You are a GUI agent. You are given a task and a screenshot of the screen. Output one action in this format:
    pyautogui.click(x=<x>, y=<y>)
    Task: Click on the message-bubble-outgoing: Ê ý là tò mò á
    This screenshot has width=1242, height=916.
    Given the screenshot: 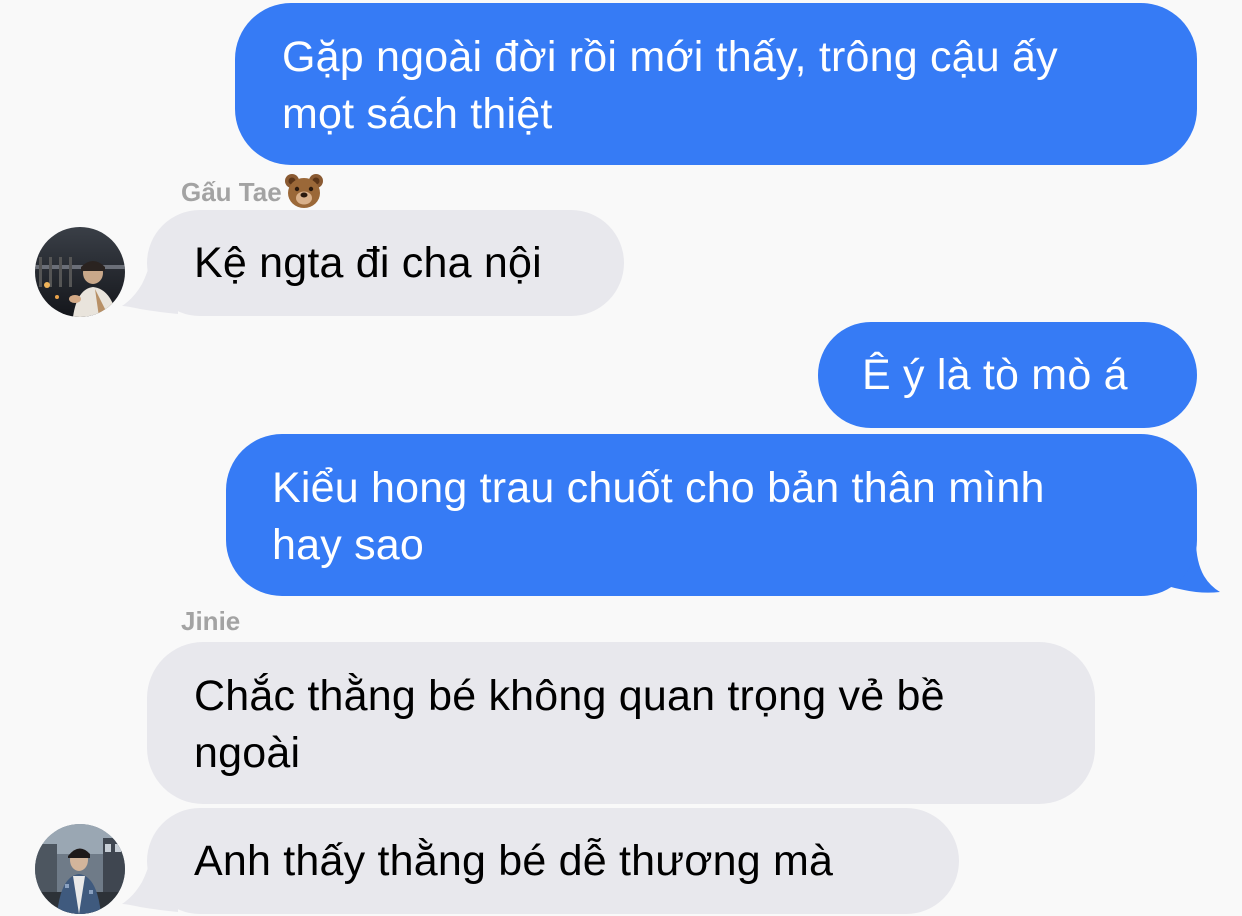 What is the action you would take?
    pyautogui.click(x=1007, y=375)
    